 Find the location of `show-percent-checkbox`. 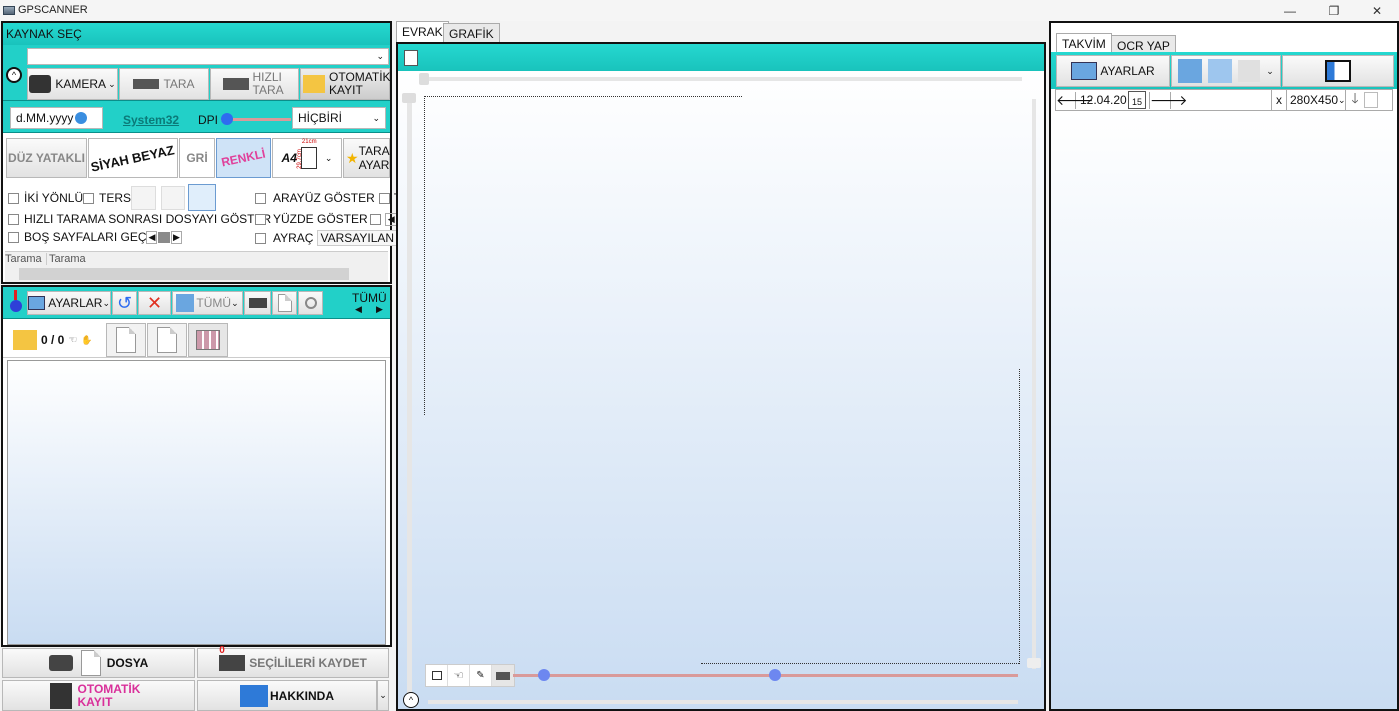

show-percent-checkbox is located at coordinates (260, 219).